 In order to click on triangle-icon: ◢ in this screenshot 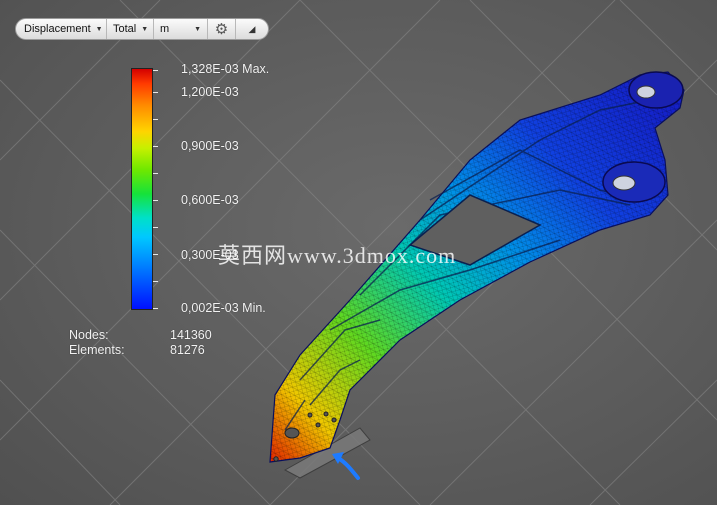, I will do `click(252, 28)`.